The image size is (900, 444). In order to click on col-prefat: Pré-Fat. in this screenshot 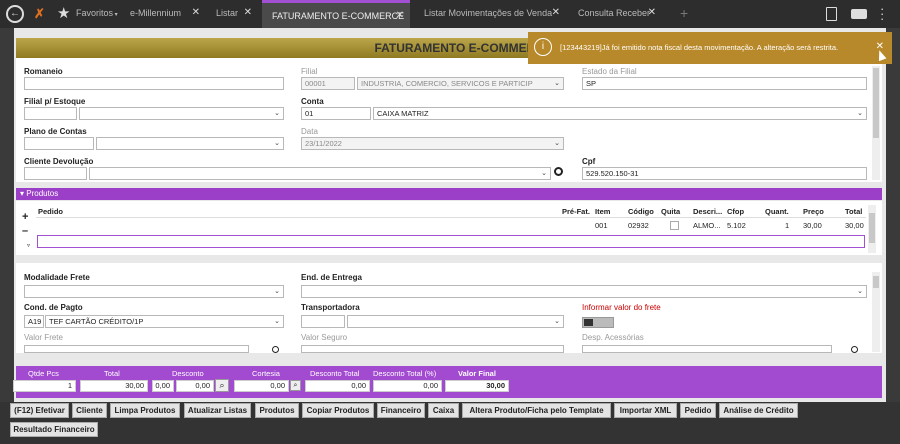, I will do `click(576, 211)`.